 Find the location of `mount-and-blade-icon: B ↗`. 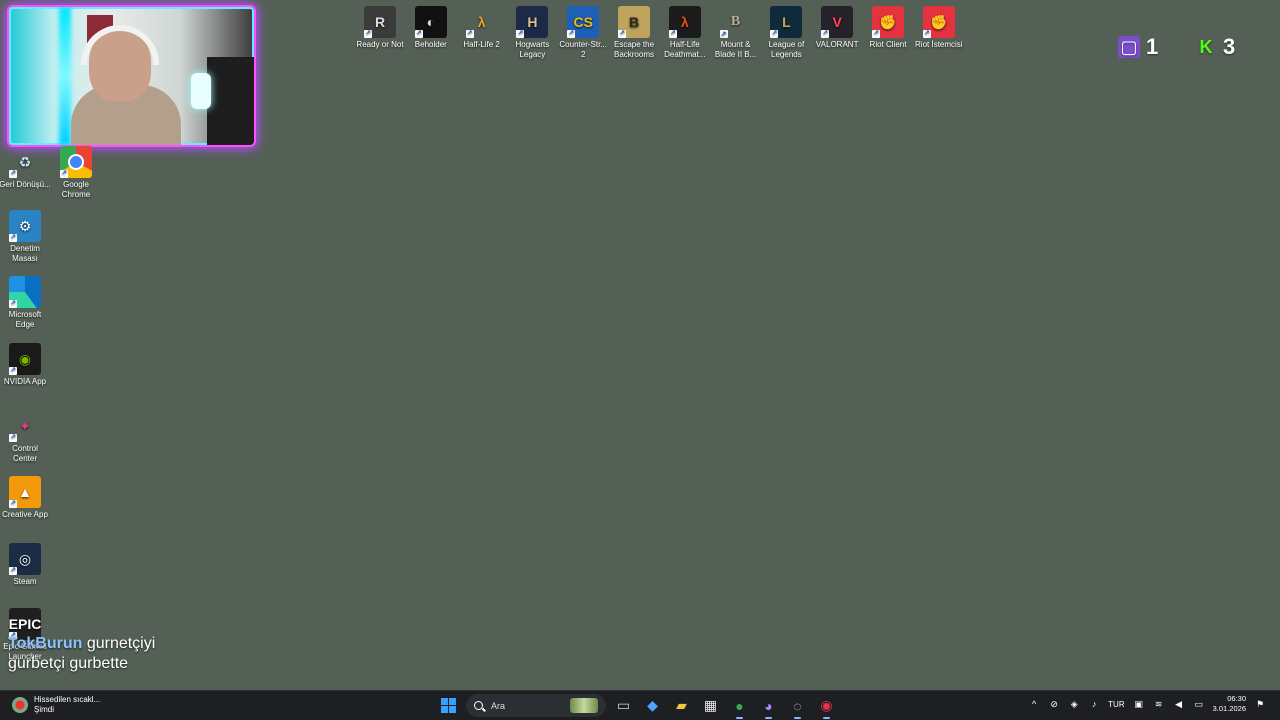

mount-and-blade-icon: B ↗ is located at coordinates (735, 22).